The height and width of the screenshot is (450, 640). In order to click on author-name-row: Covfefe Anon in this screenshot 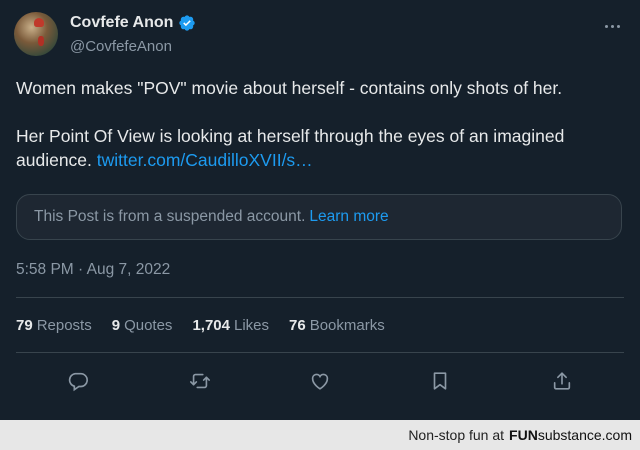, I will do `click(133, 23)`.